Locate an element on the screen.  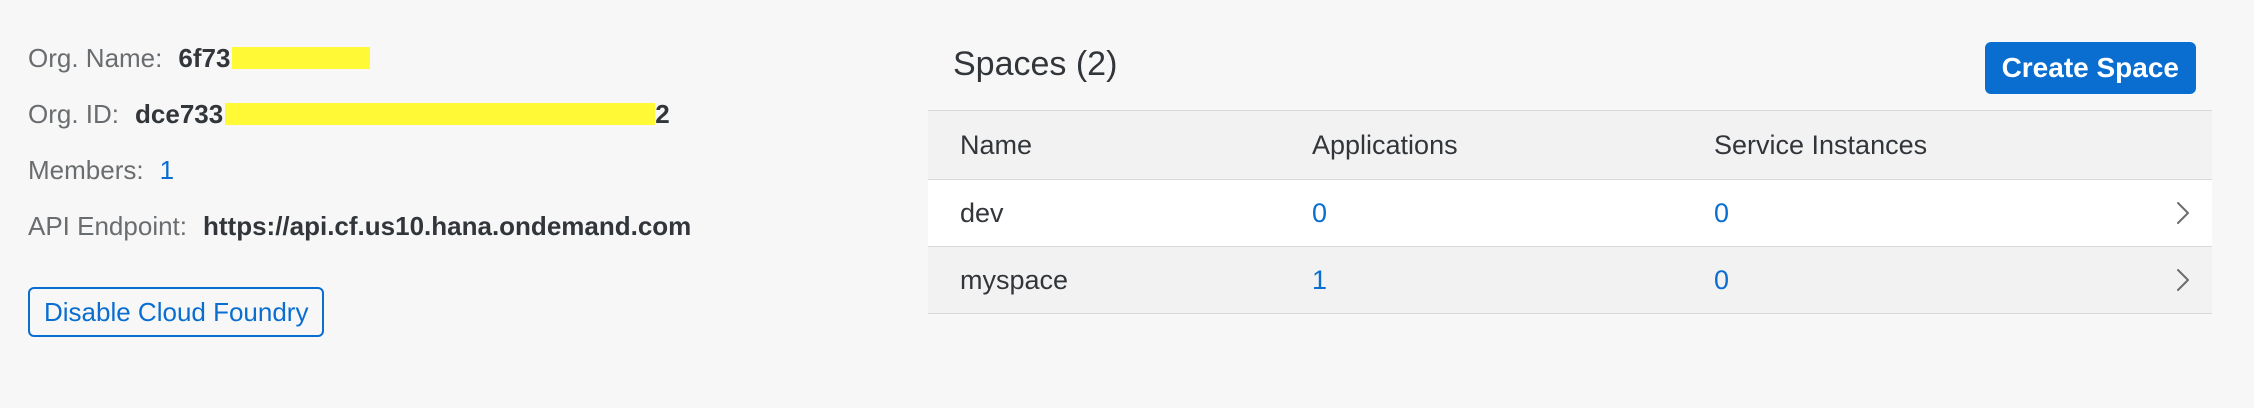
create-space-button: Create Space is located at coordinates (2090, 68).